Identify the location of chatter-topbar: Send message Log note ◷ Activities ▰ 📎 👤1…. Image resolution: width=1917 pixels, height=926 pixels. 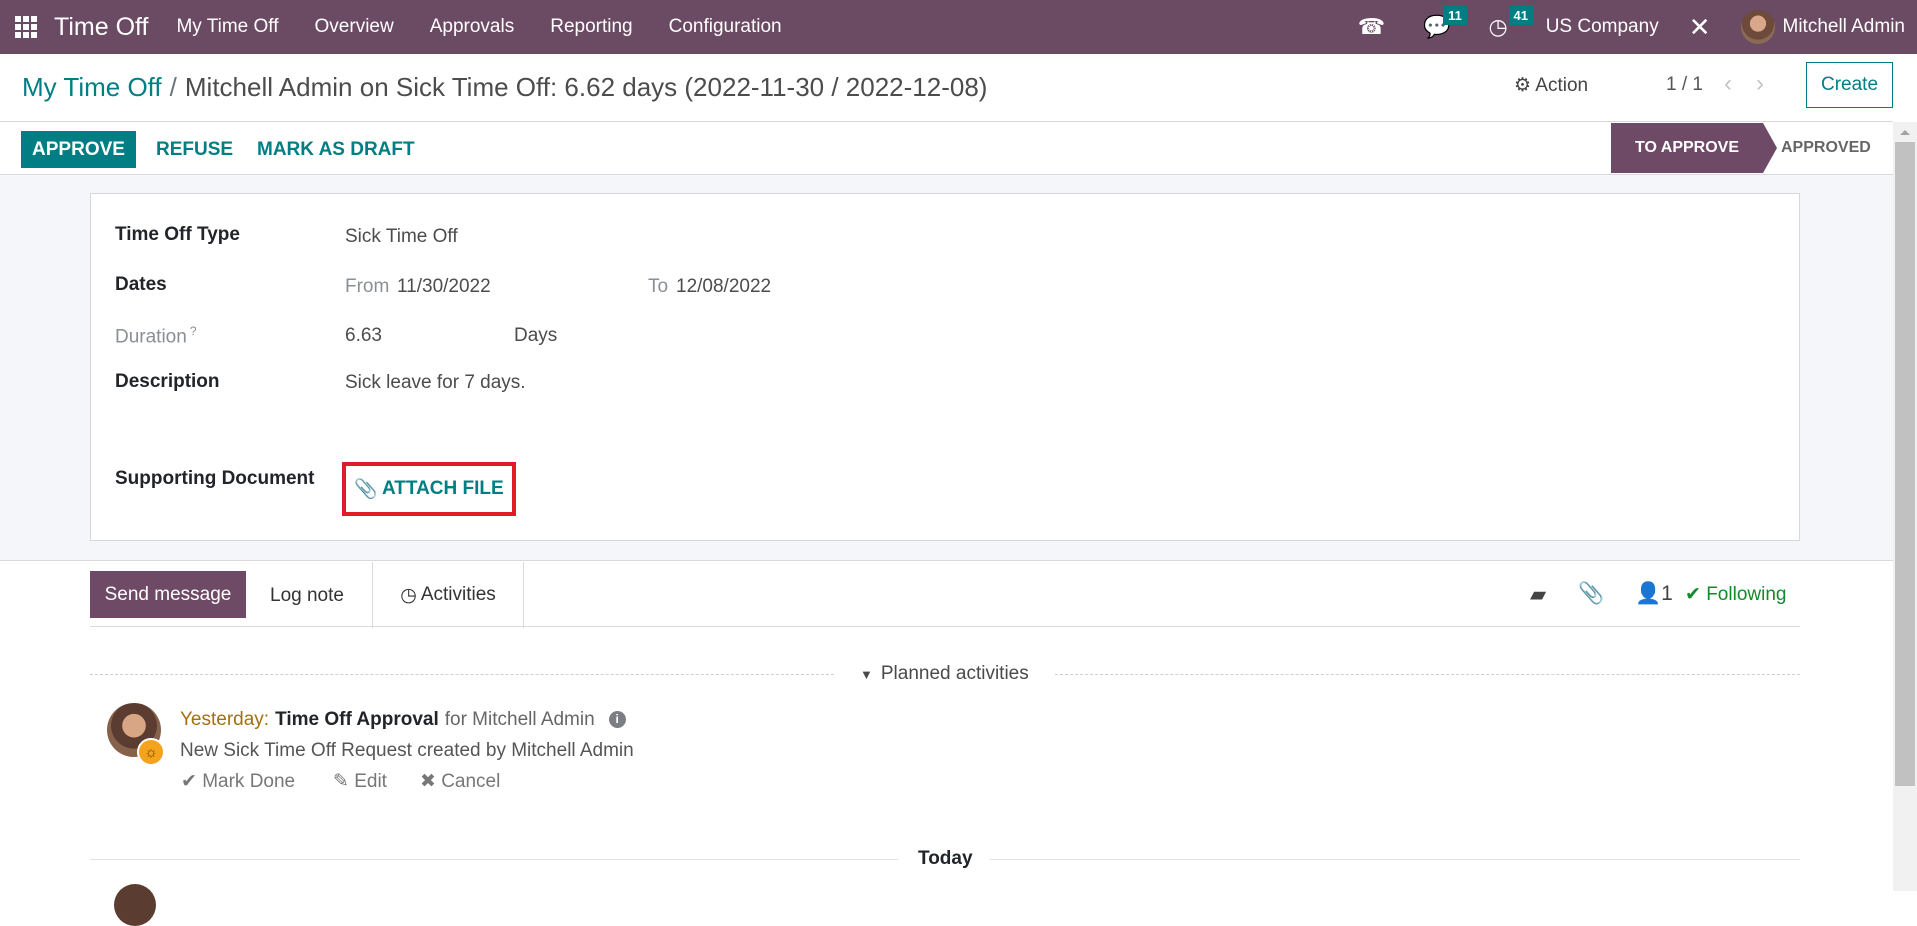
(945, 595).